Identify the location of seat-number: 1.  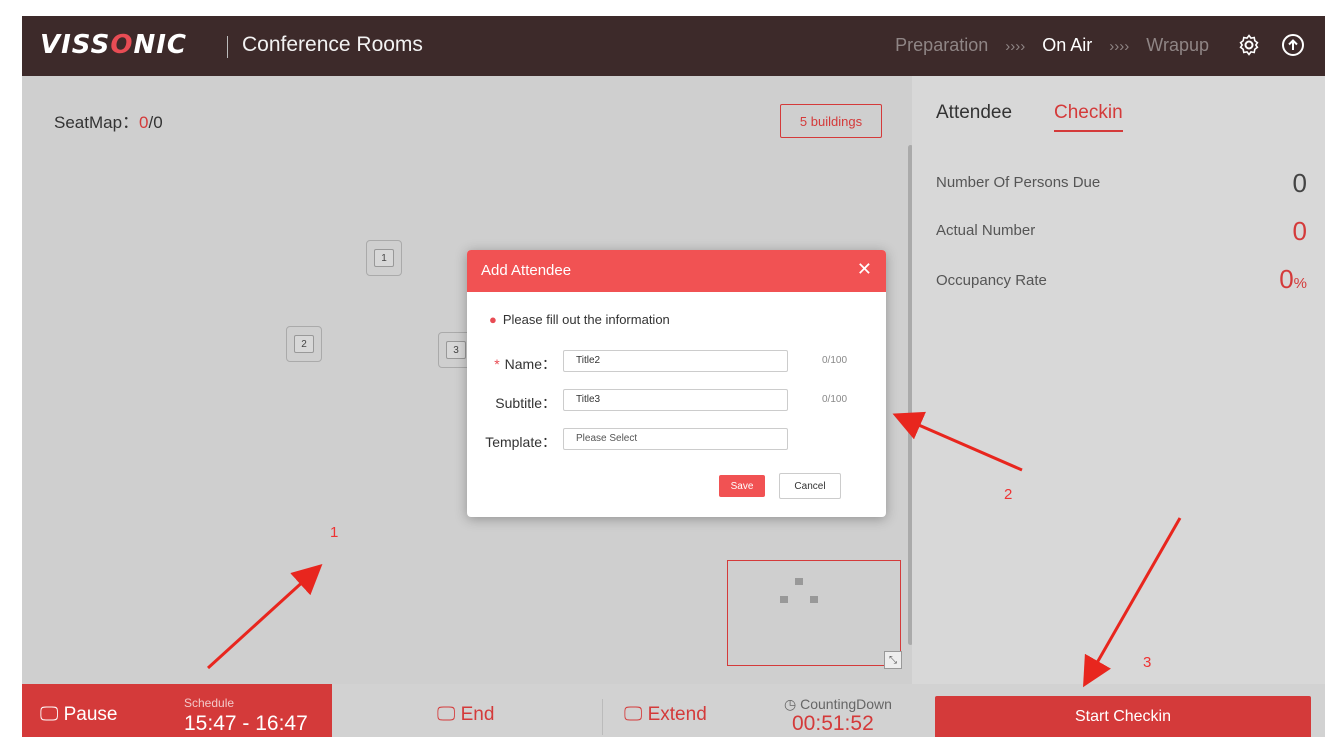
(384, 258).